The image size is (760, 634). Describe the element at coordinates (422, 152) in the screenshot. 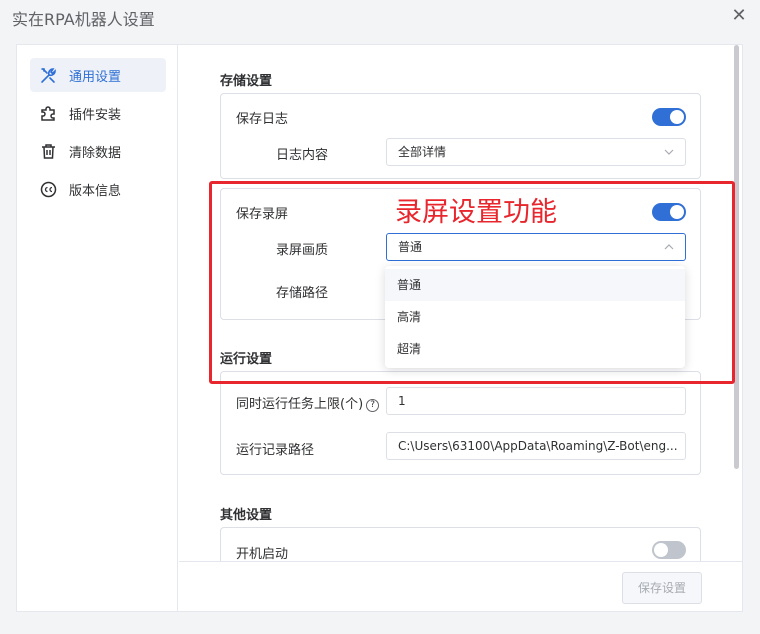

I see `log-content-value: 全部详情` at that location.